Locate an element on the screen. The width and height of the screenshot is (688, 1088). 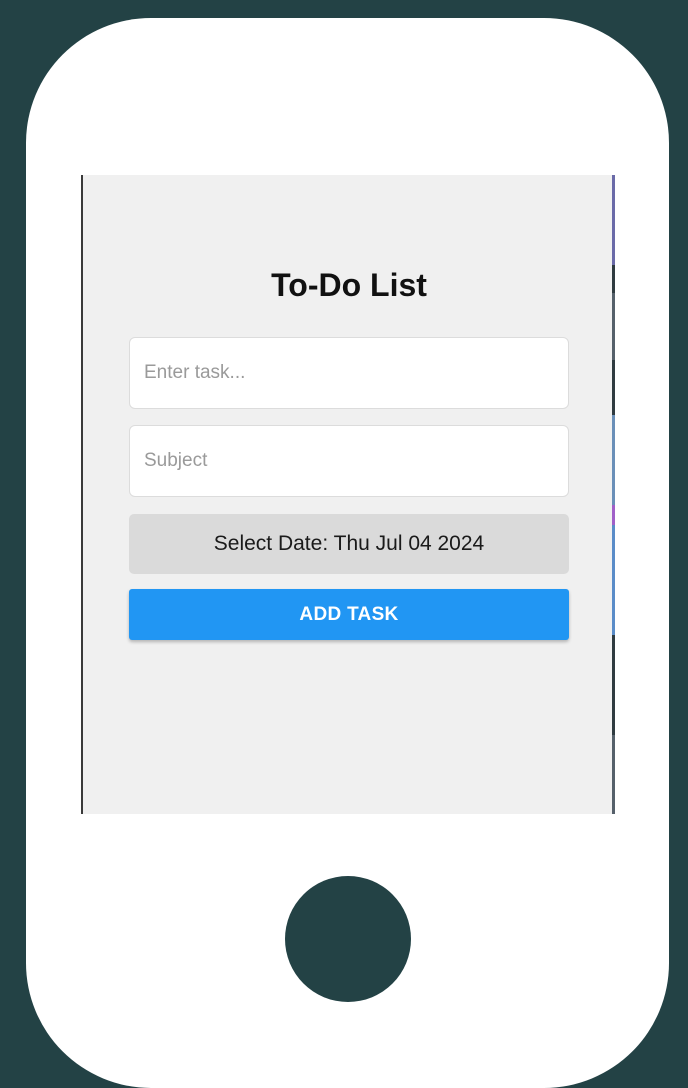
screen-edge-right is located at coordinates (613, 494).